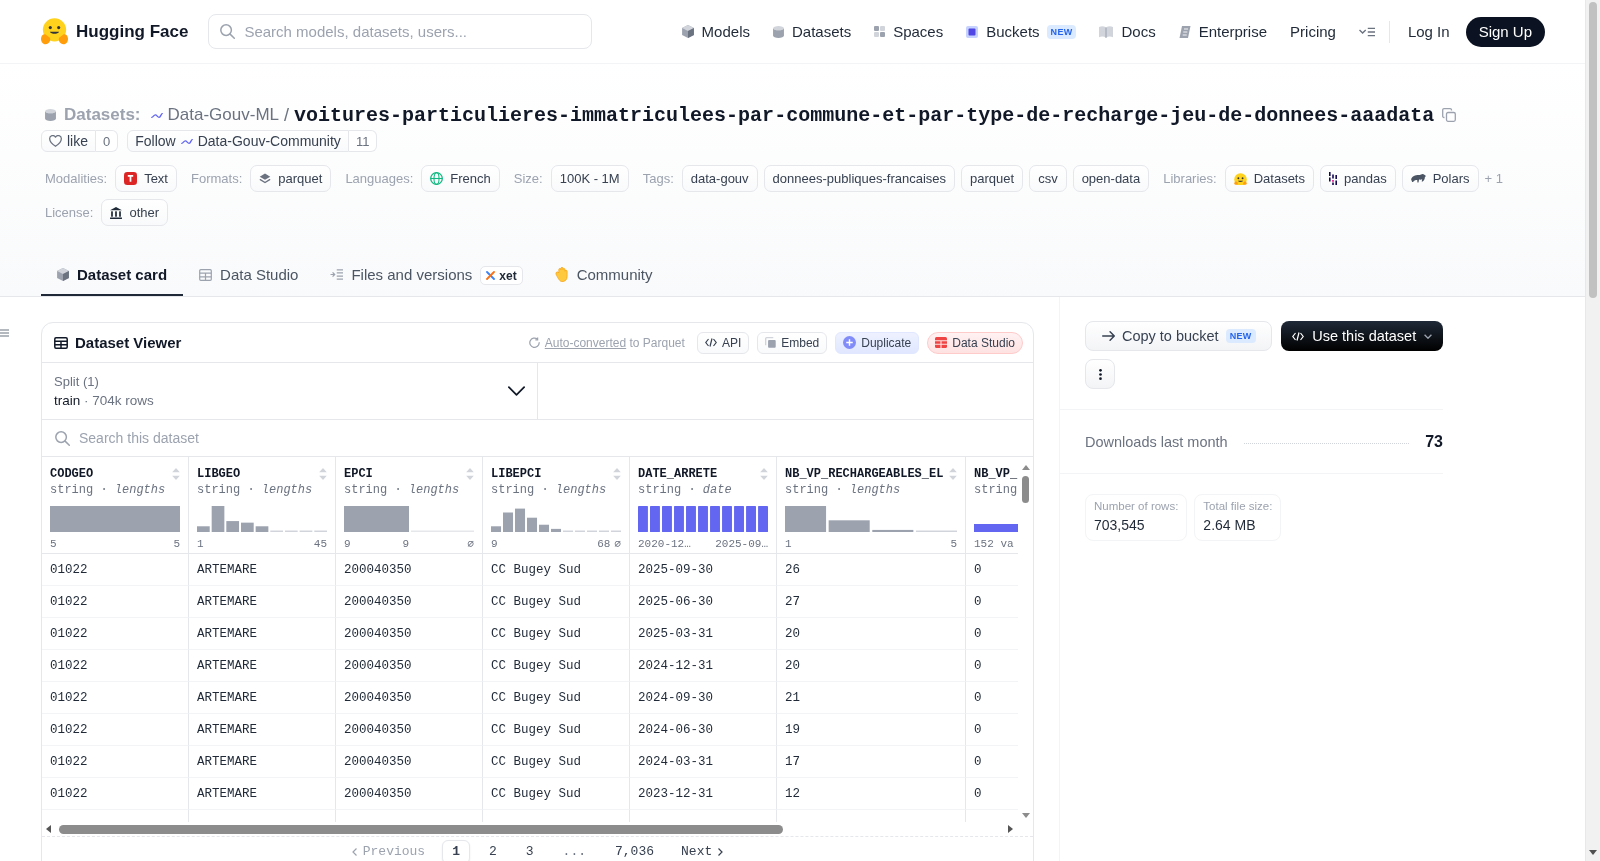  I want to click on data-studio-button: Data Studio, so click(975, 342).